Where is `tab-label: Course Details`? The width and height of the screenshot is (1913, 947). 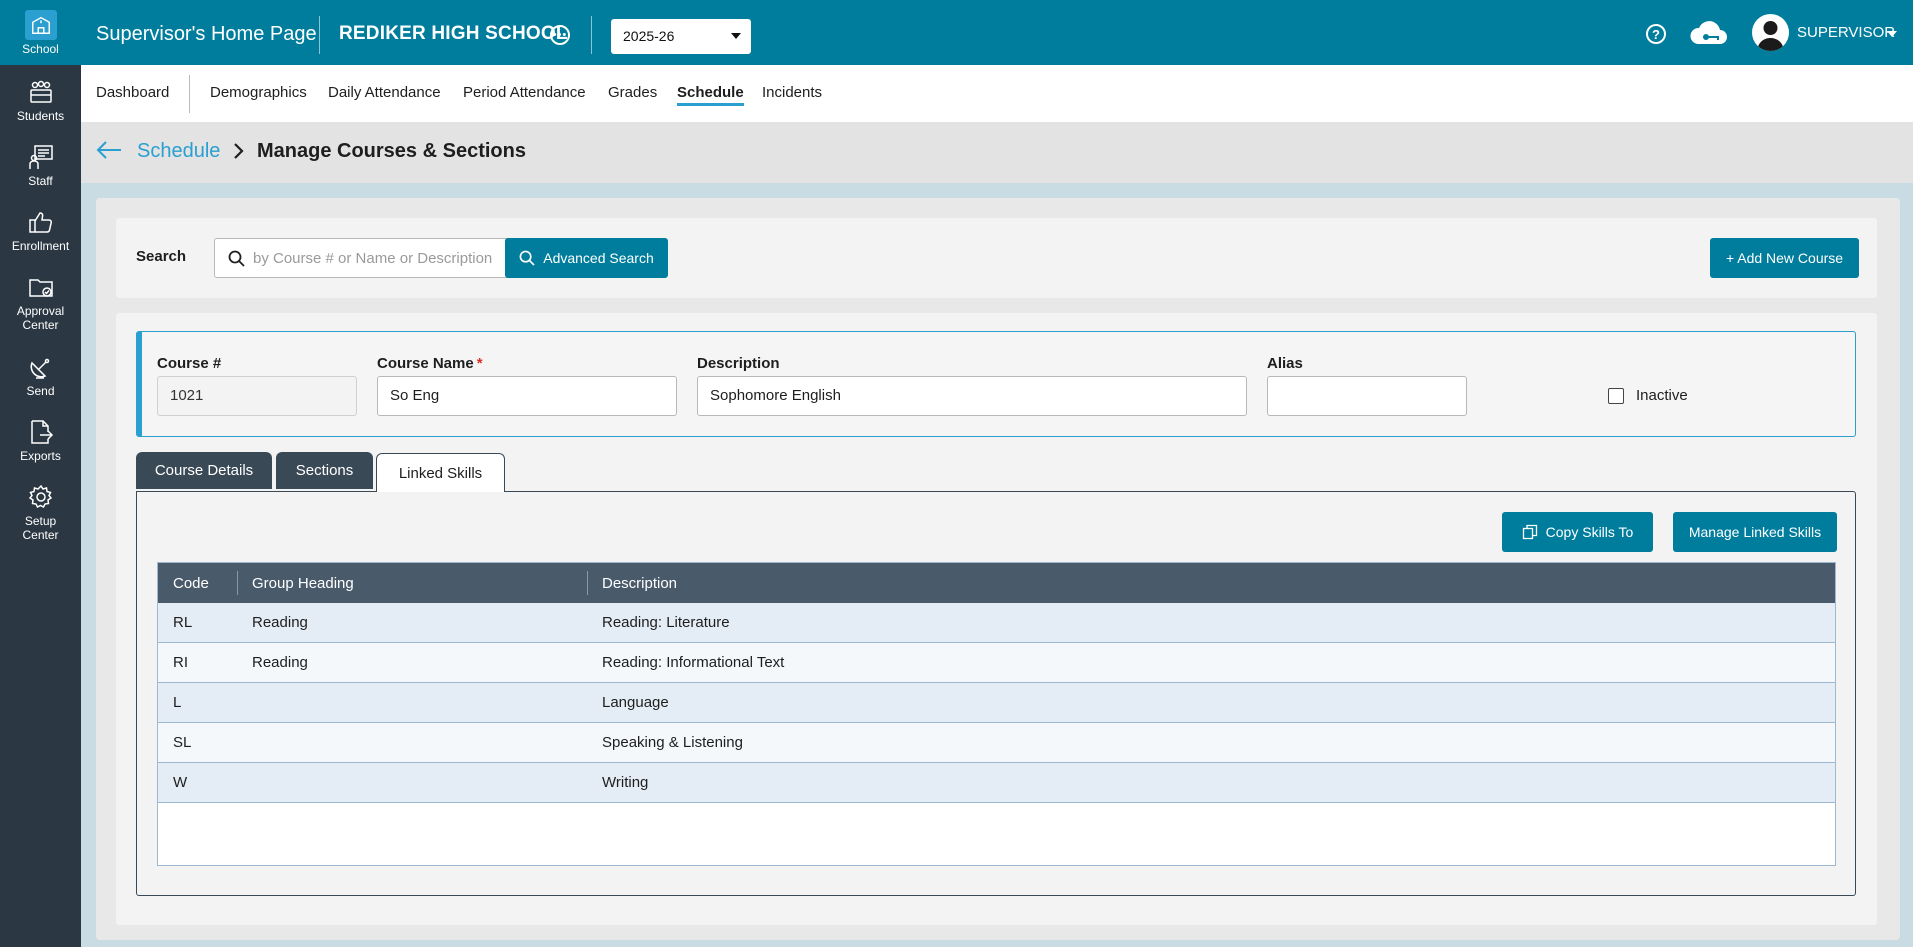 tab-label: Course Details is located at coordinates (204, 470).